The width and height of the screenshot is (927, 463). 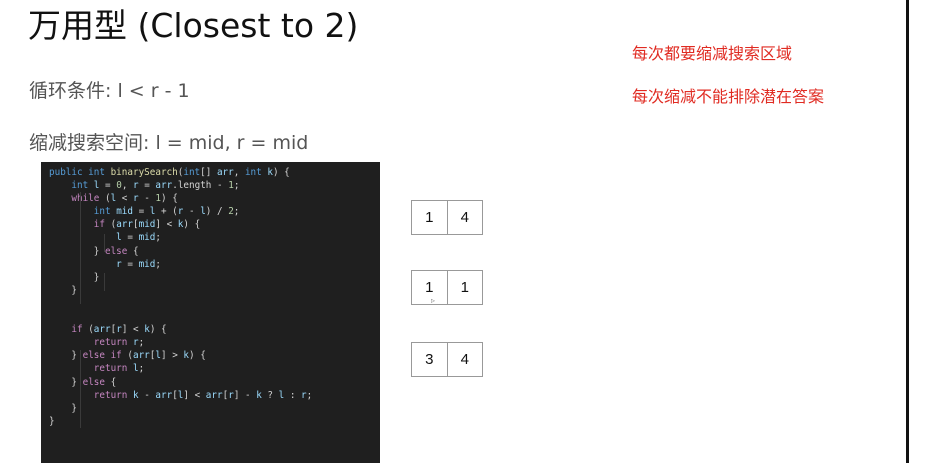 What do you see at coordinates (214, 224) in the screenshot?
I see `code-line: if (arr[mid] < k) {` at bounding box center [214, 224].